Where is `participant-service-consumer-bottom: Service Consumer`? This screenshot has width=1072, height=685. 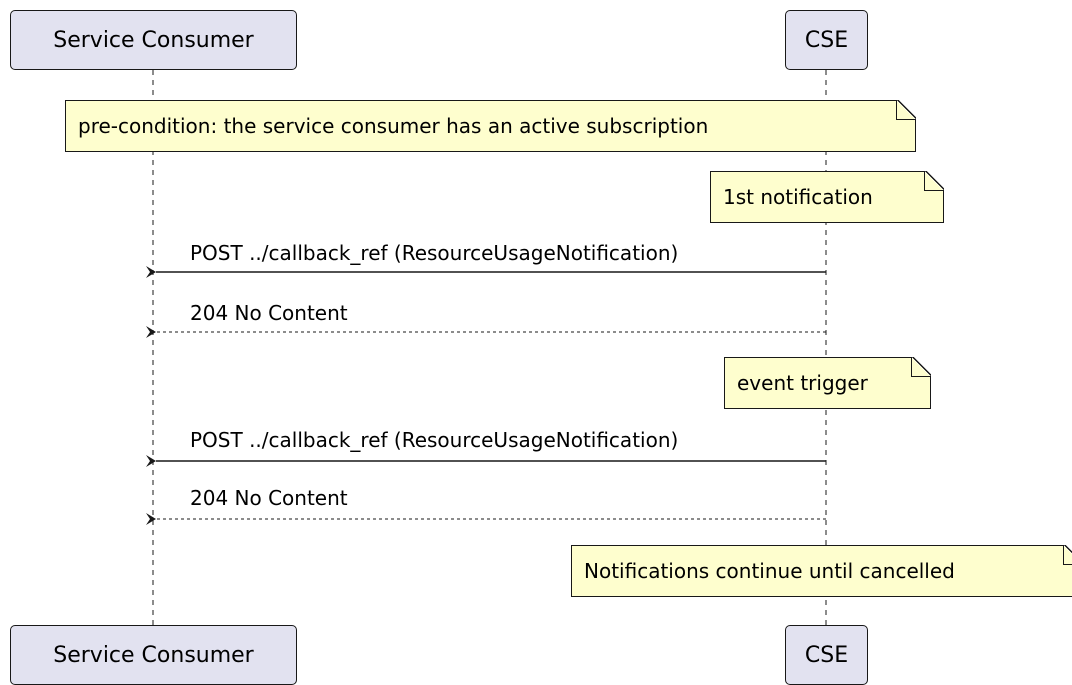
participant-service-consumer-bottom: Service Consumer is located at coordinates (153, 655).